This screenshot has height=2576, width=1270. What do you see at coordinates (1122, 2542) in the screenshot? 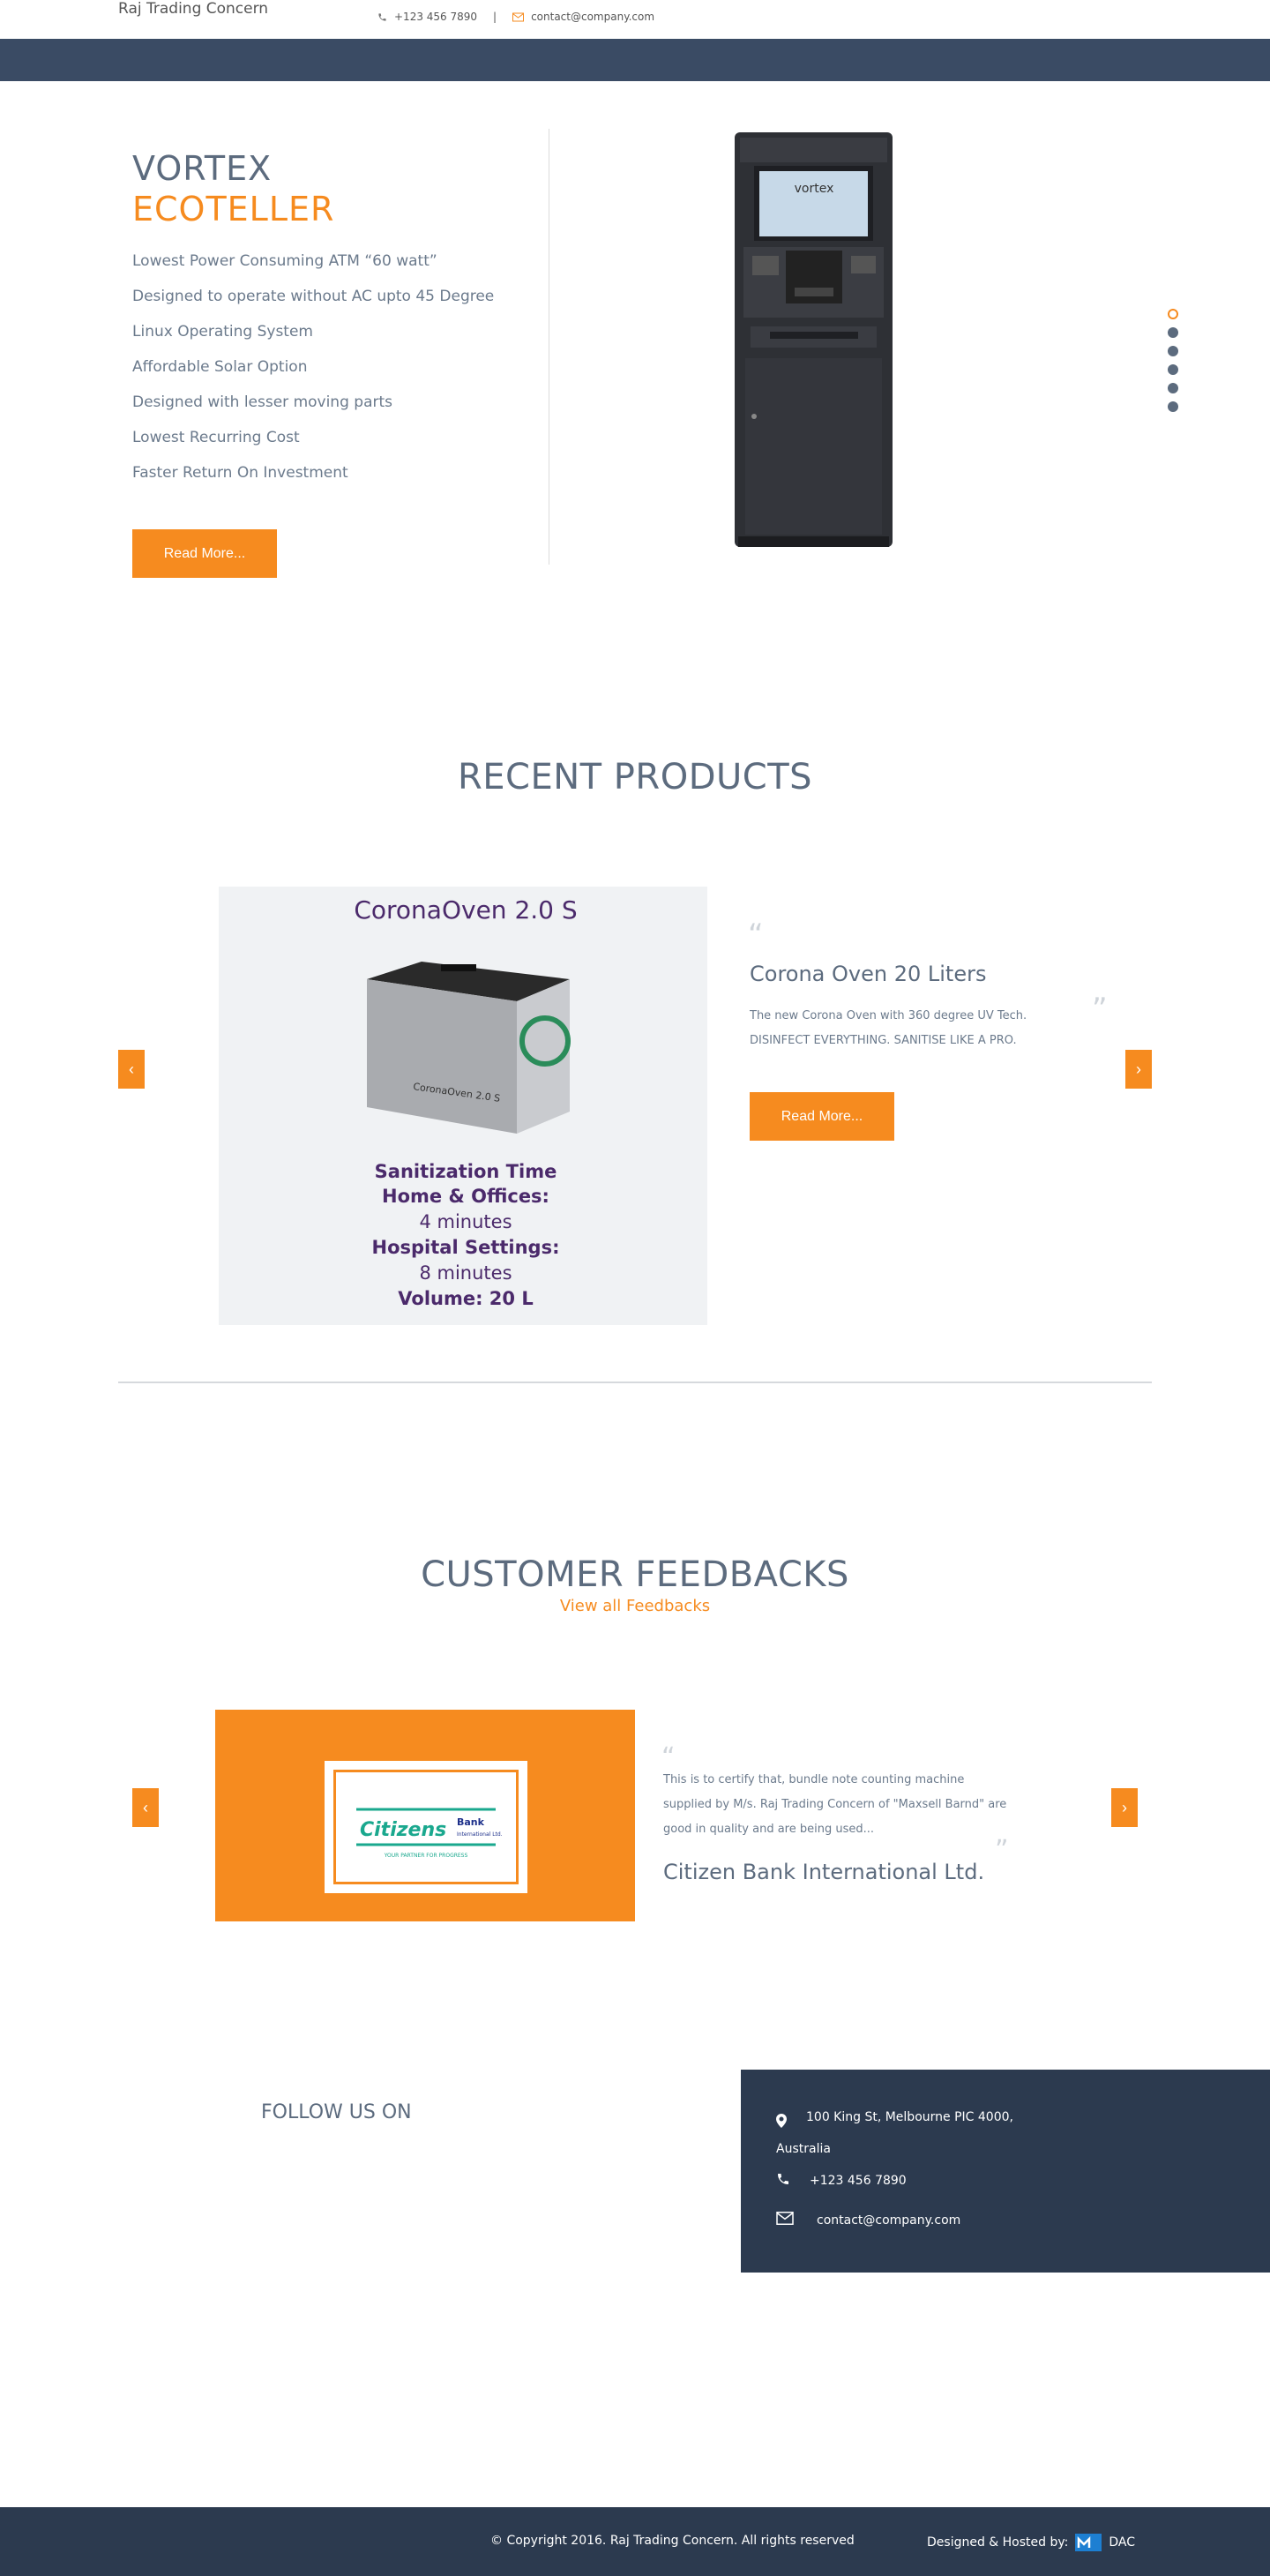
I see `designer-name: DAC` at bounding box center [1122, 2542].